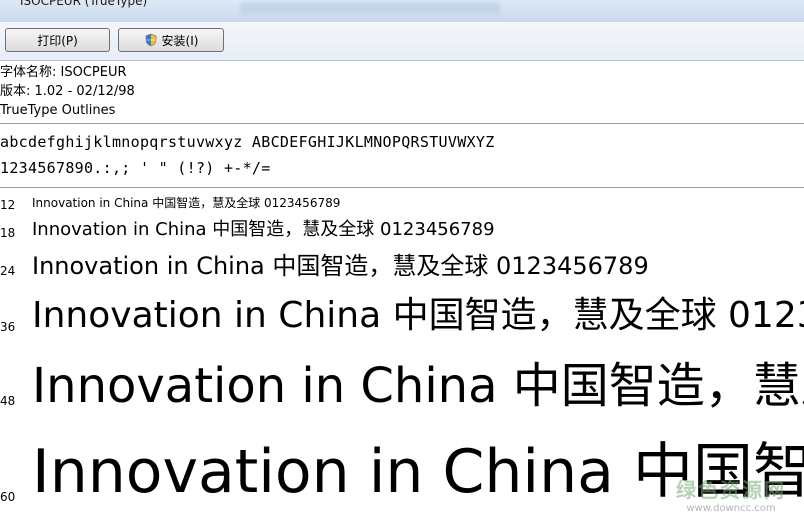 Image resolution: width=804 pixels, height=524 pixels. What do you see at coordinates (180, 40) in the screenshot?
I see `install-button-label: 安装(I)` at bounding box center [180, 40].